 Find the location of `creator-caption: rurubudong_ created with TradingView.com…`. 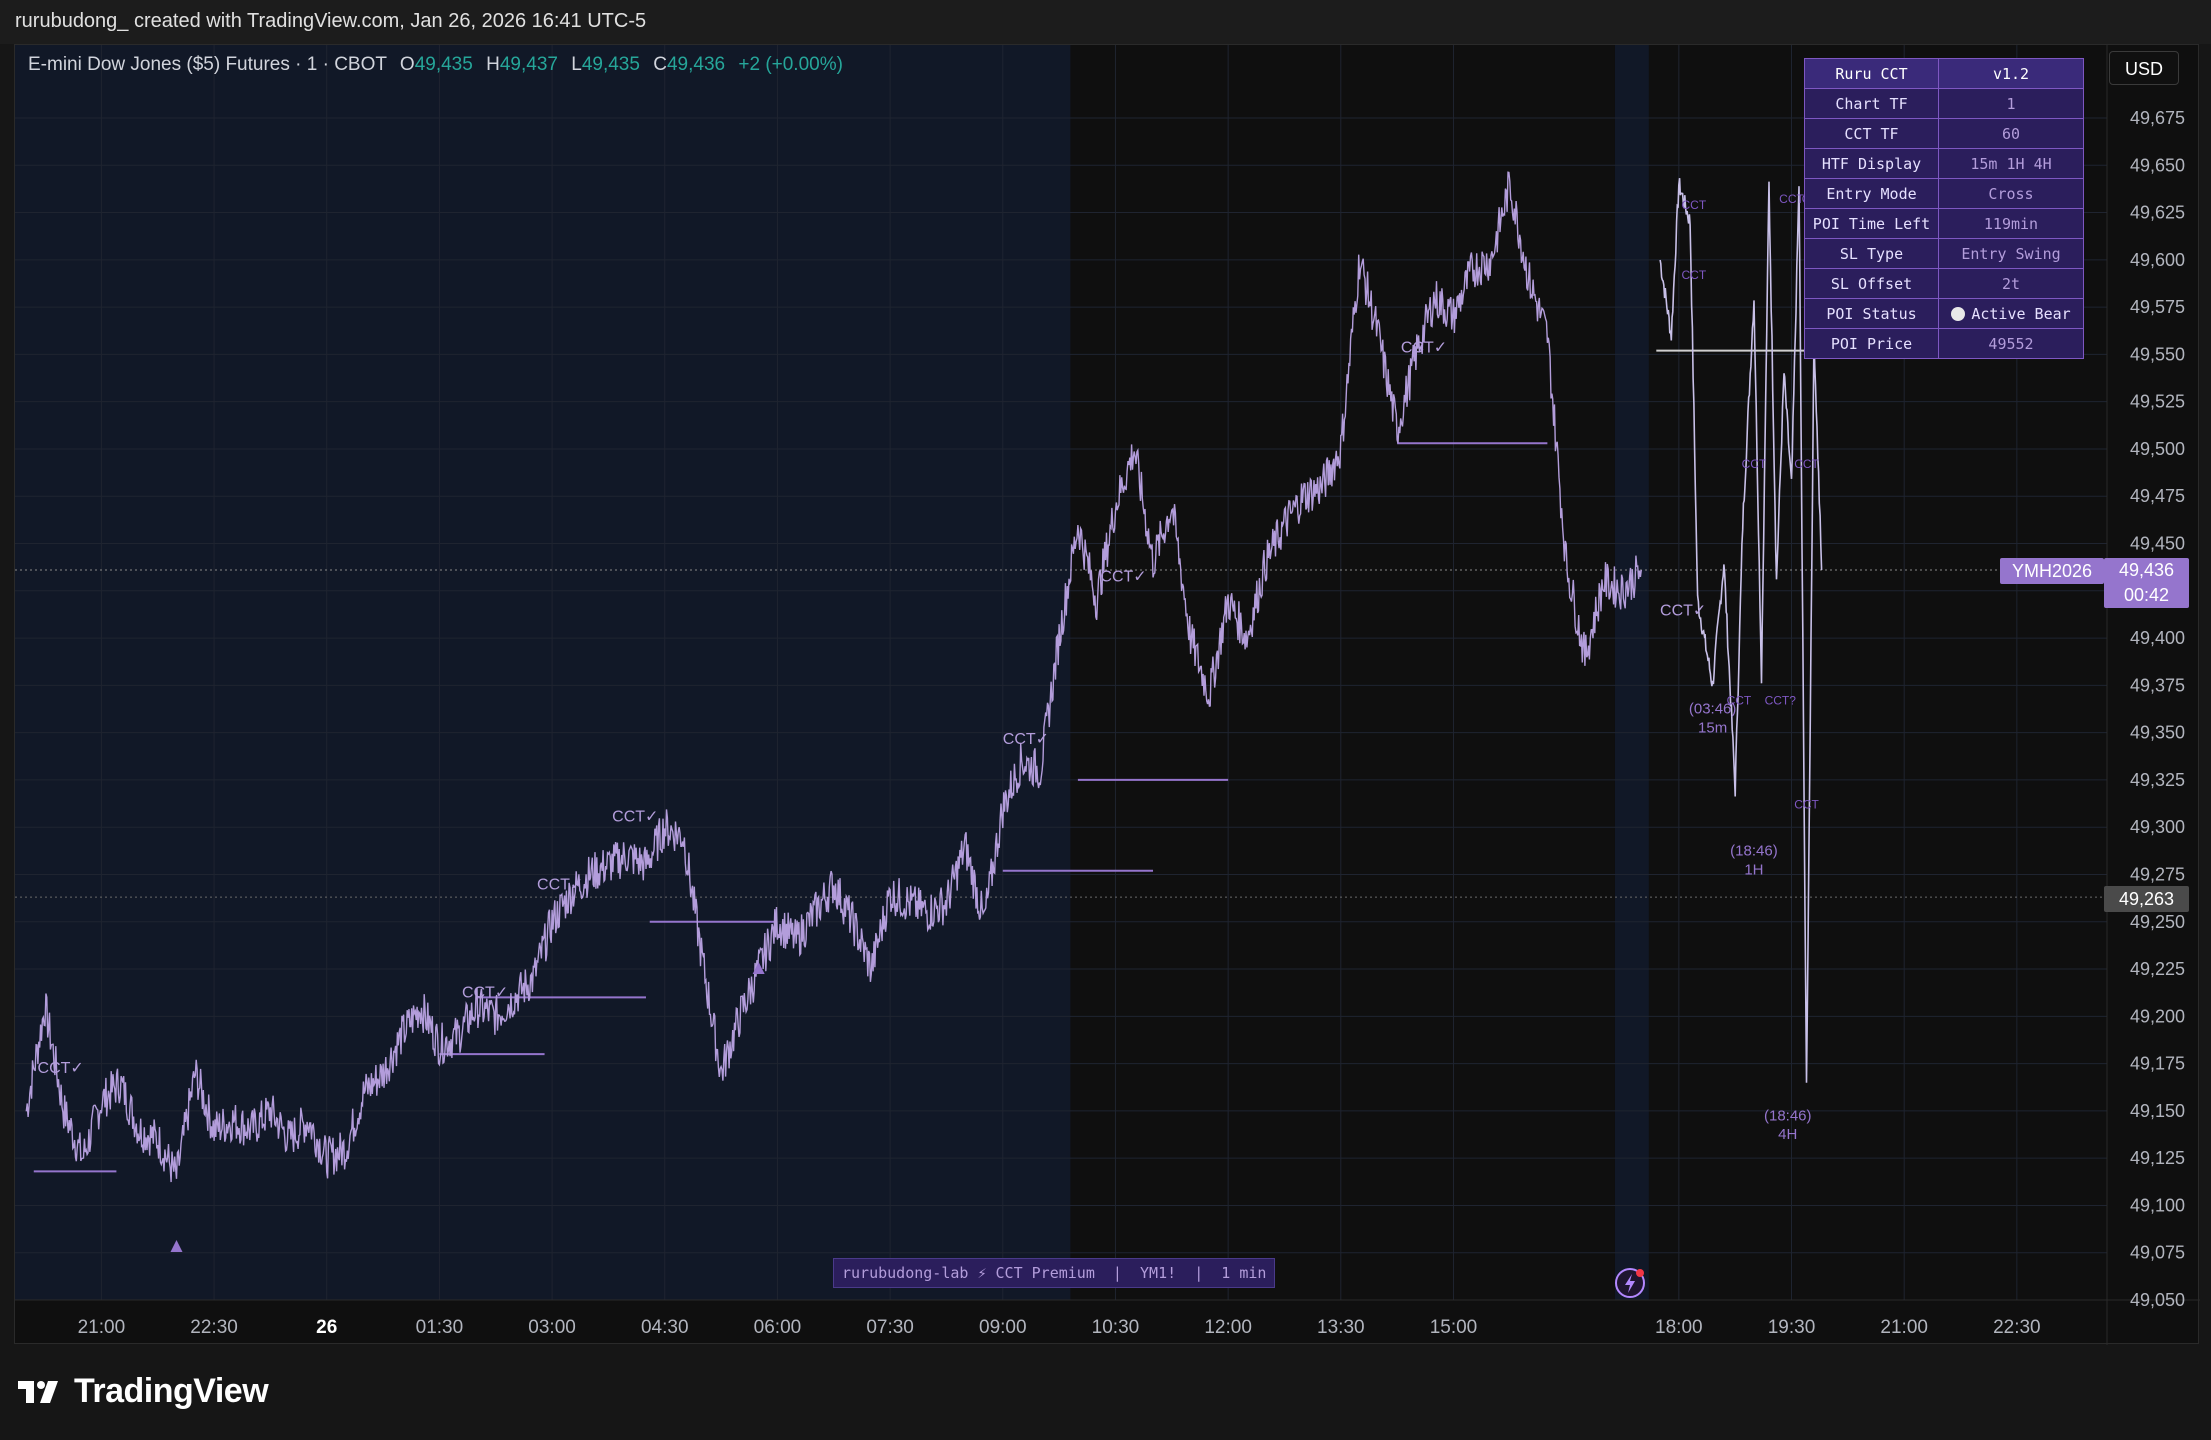

creator-caption: rurubudong_ created with TradingView.com… is located at coordinates (331, 21).